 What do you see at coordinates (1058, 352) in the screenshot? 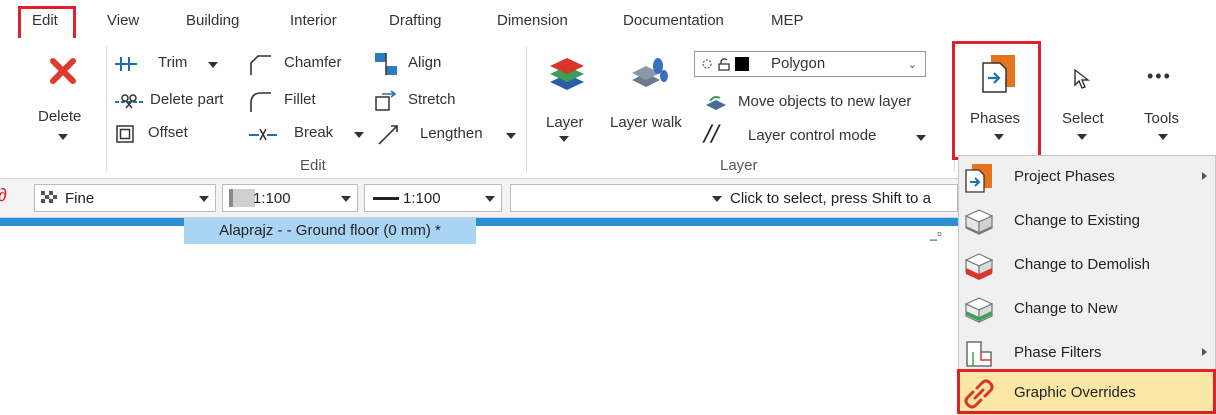
I see `menu-item-label: Phase Filters` at bounding box center [1058, 352].